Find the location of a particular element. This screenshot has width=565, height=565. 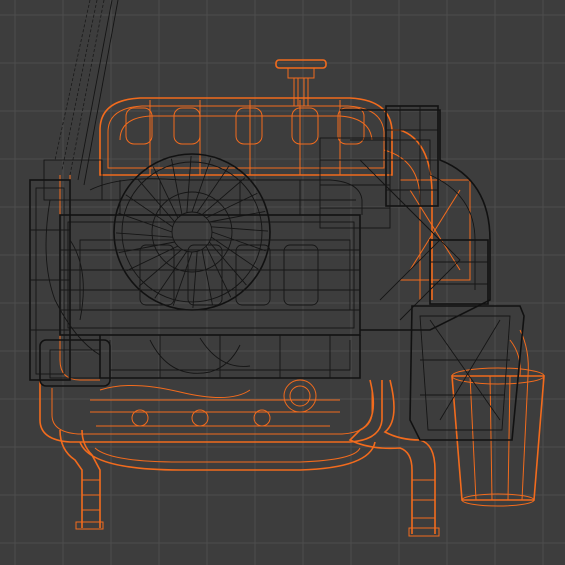

oil-cup is located at coordinates (498, 418).